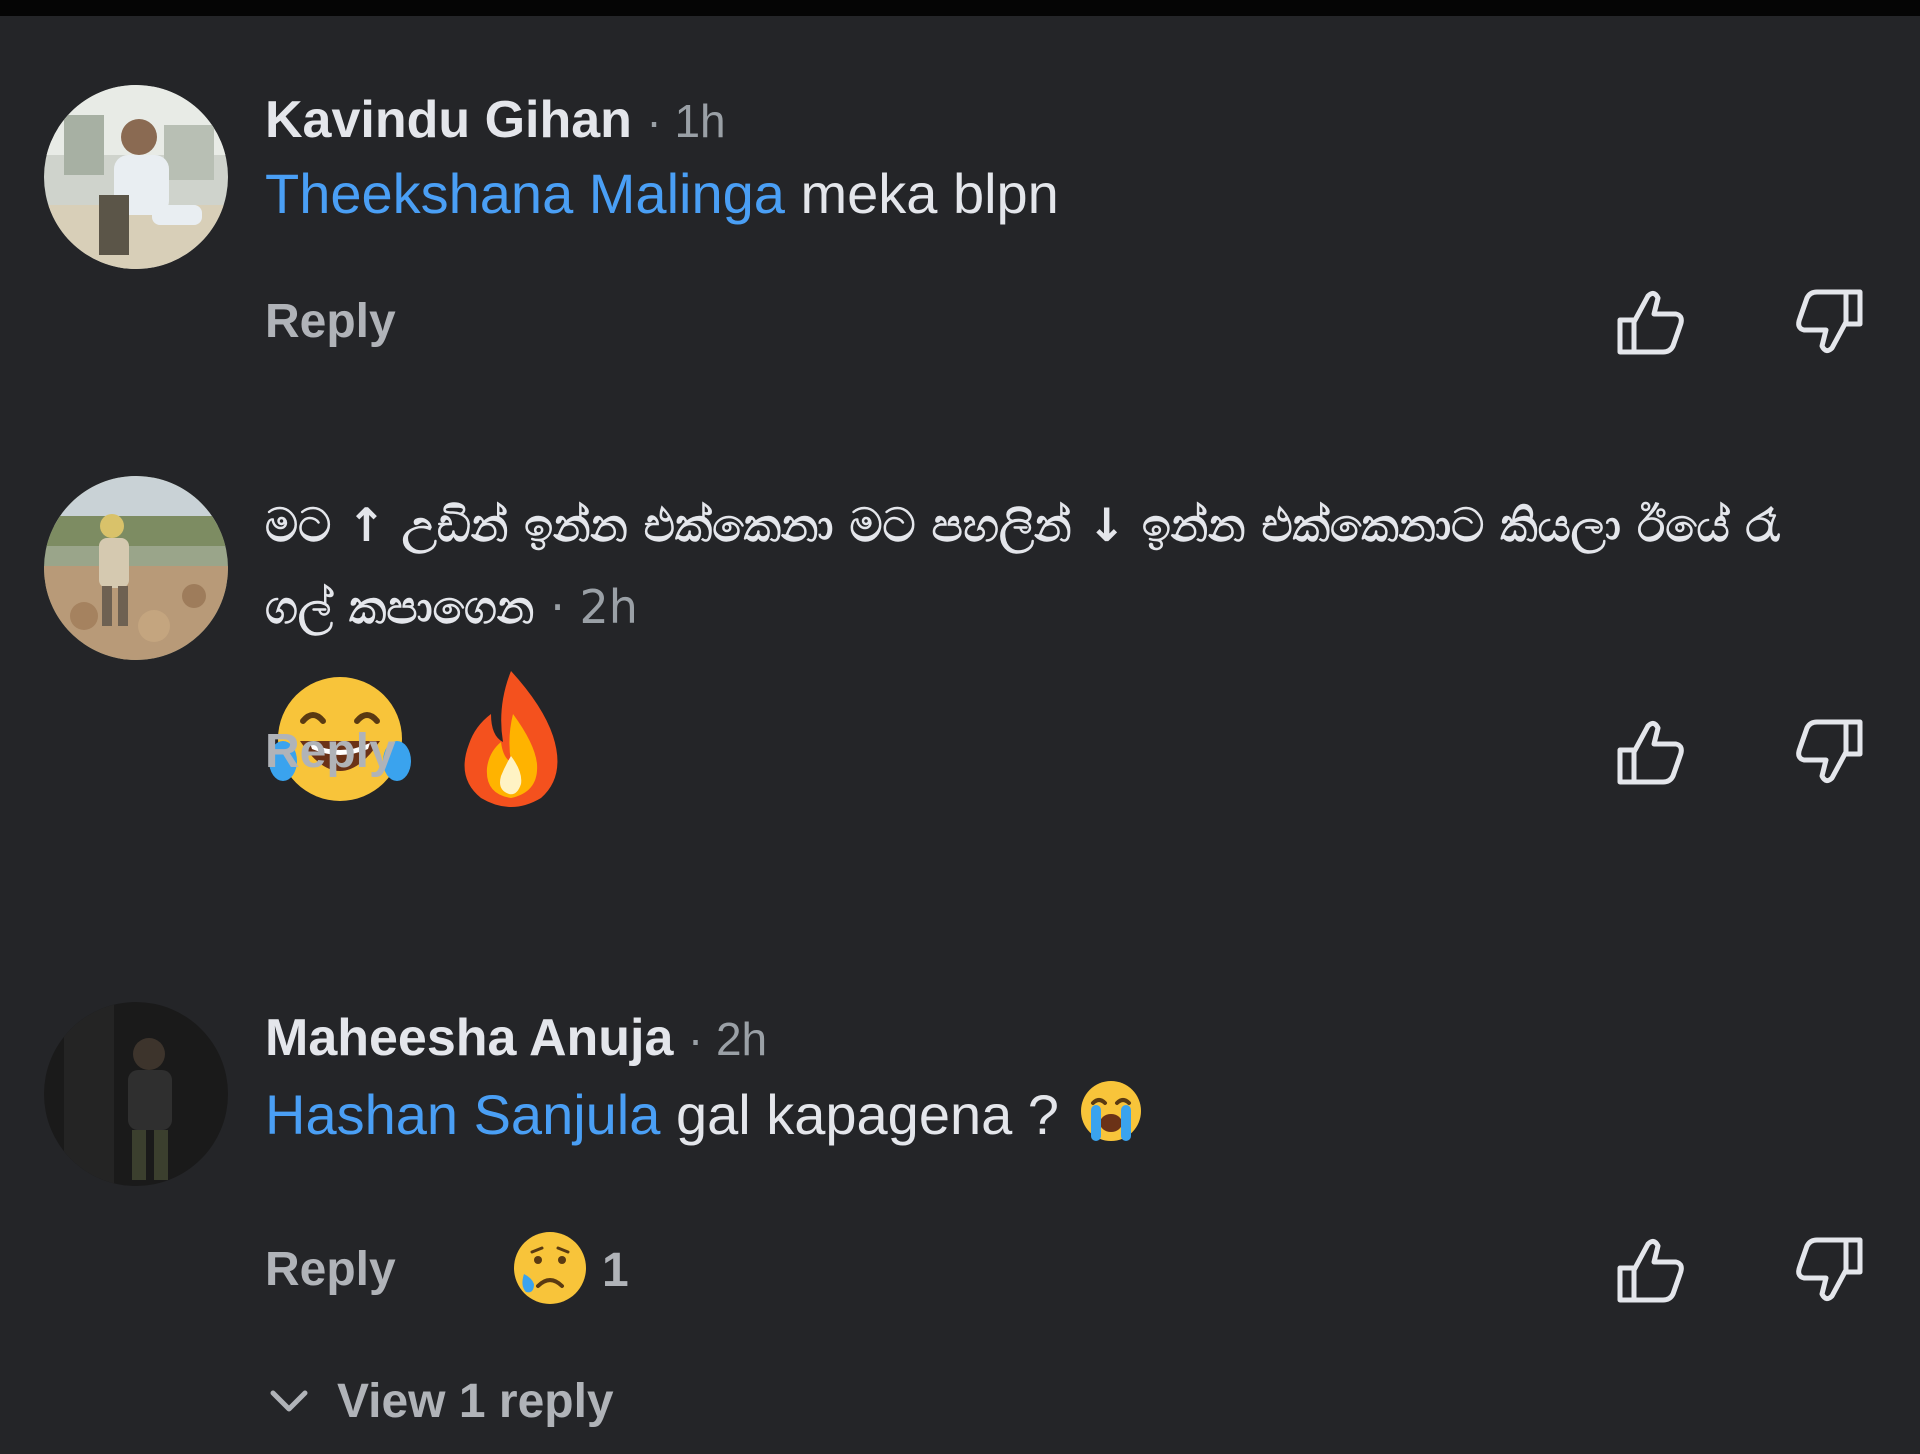 This screenshot has width=1920, height=1454. Describe the element at coordinates (1111, 1119) in the screenshot. I see `loudly-crying-face-icon` at that location.